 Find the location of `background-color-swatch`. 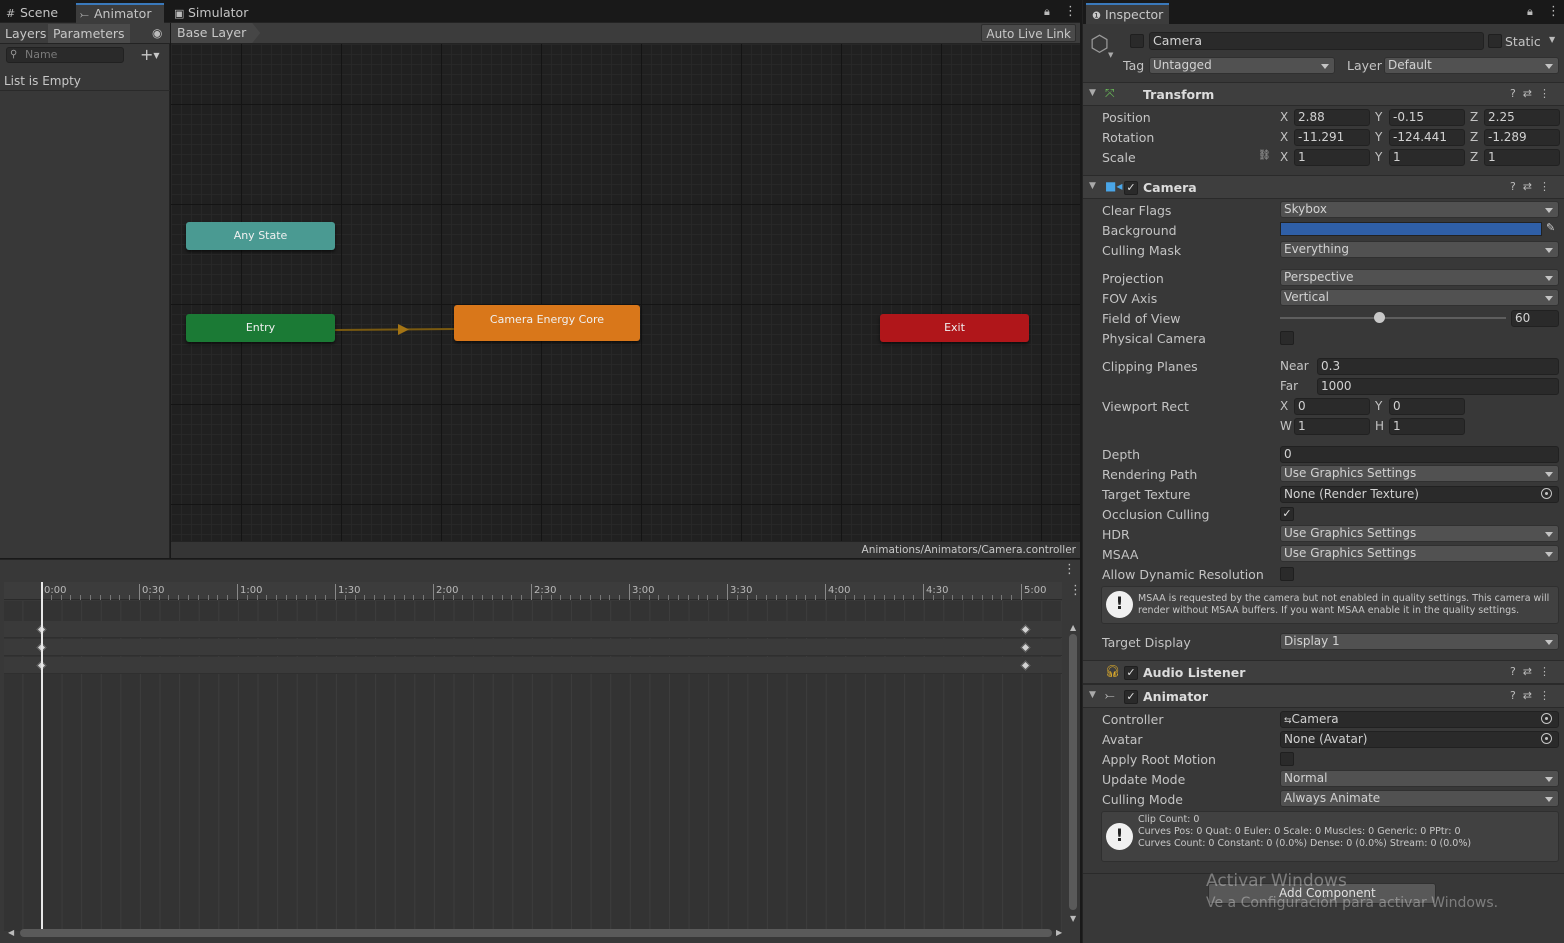

background-color-swatch is located at coordinates (1411, 229).